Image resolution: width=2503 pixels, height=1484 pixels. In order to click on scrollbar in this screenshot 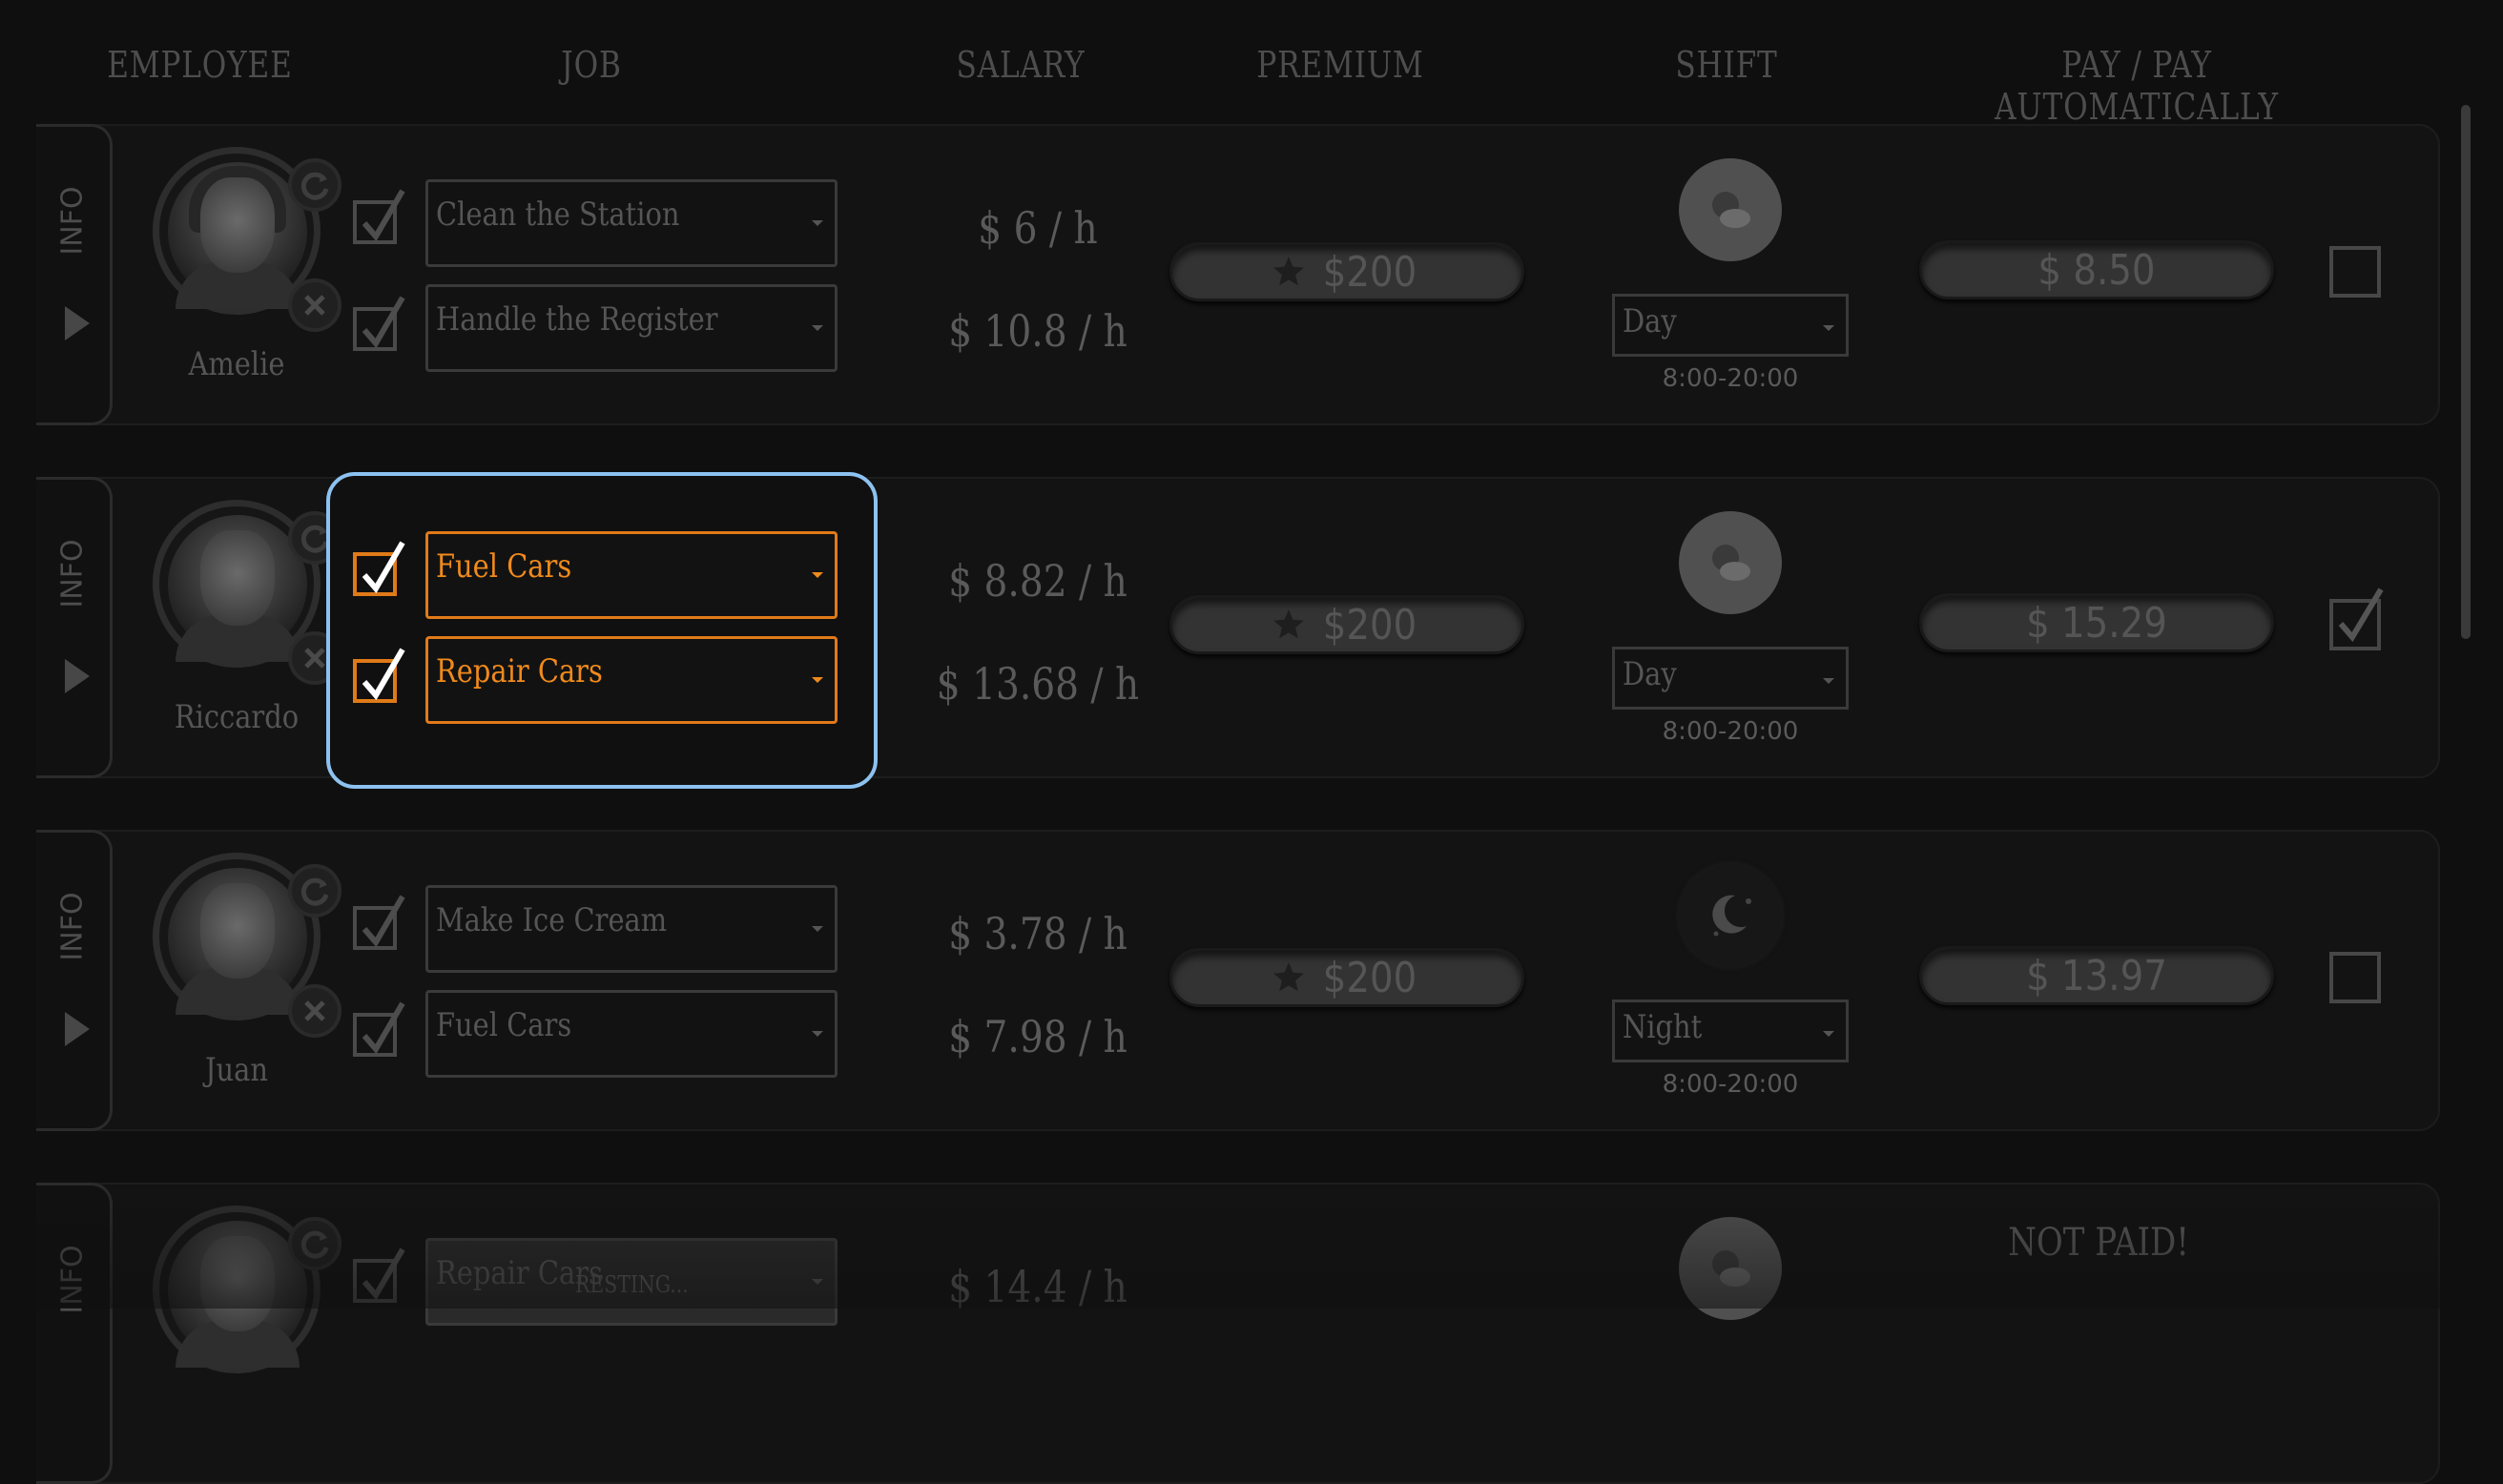, I will do `click(2466, 372)`.